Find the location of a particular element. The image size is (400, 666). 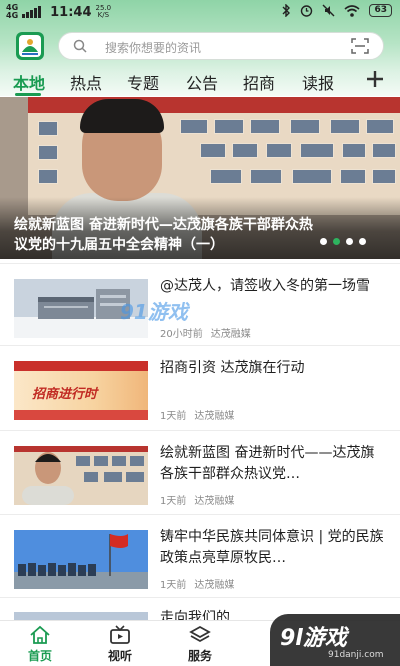

bluetooth-icon is located at coordinates (286, 10).